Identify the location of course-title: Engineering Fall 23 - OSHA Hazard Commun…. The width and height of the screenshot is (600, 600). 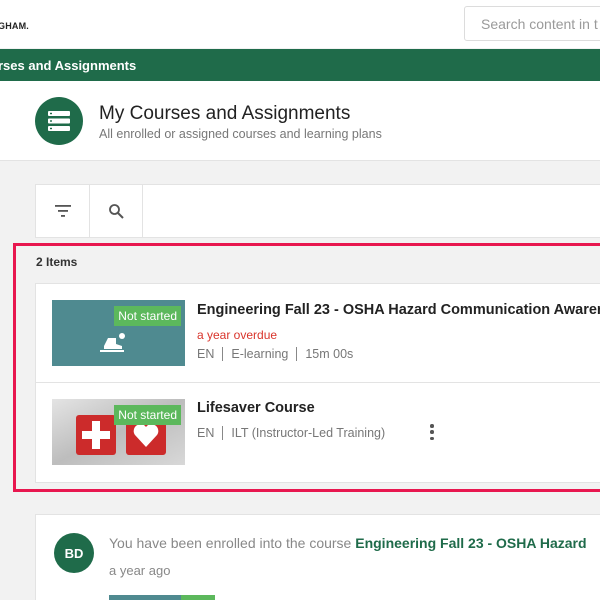
(398, 310).